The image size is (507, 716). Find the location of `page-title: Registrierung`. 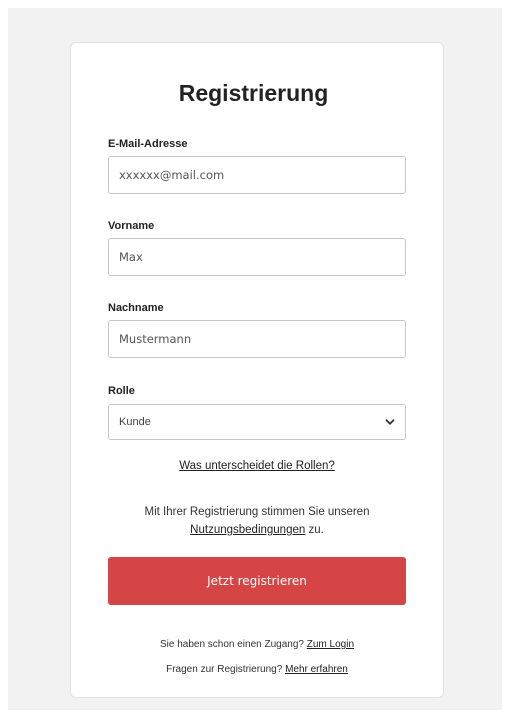

page-title: Registrierung is located at coordinates (253, 93).